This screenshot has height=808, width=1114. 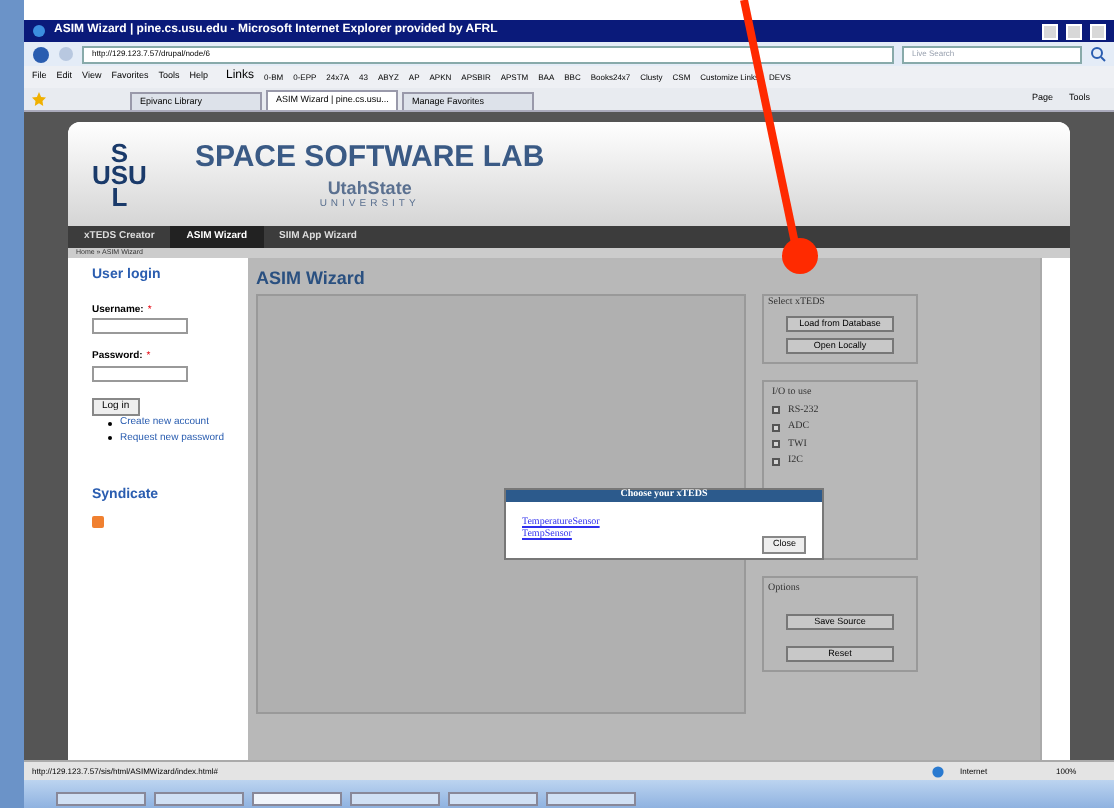 I want to click on maximize-button, so click(x=1074, y=31).